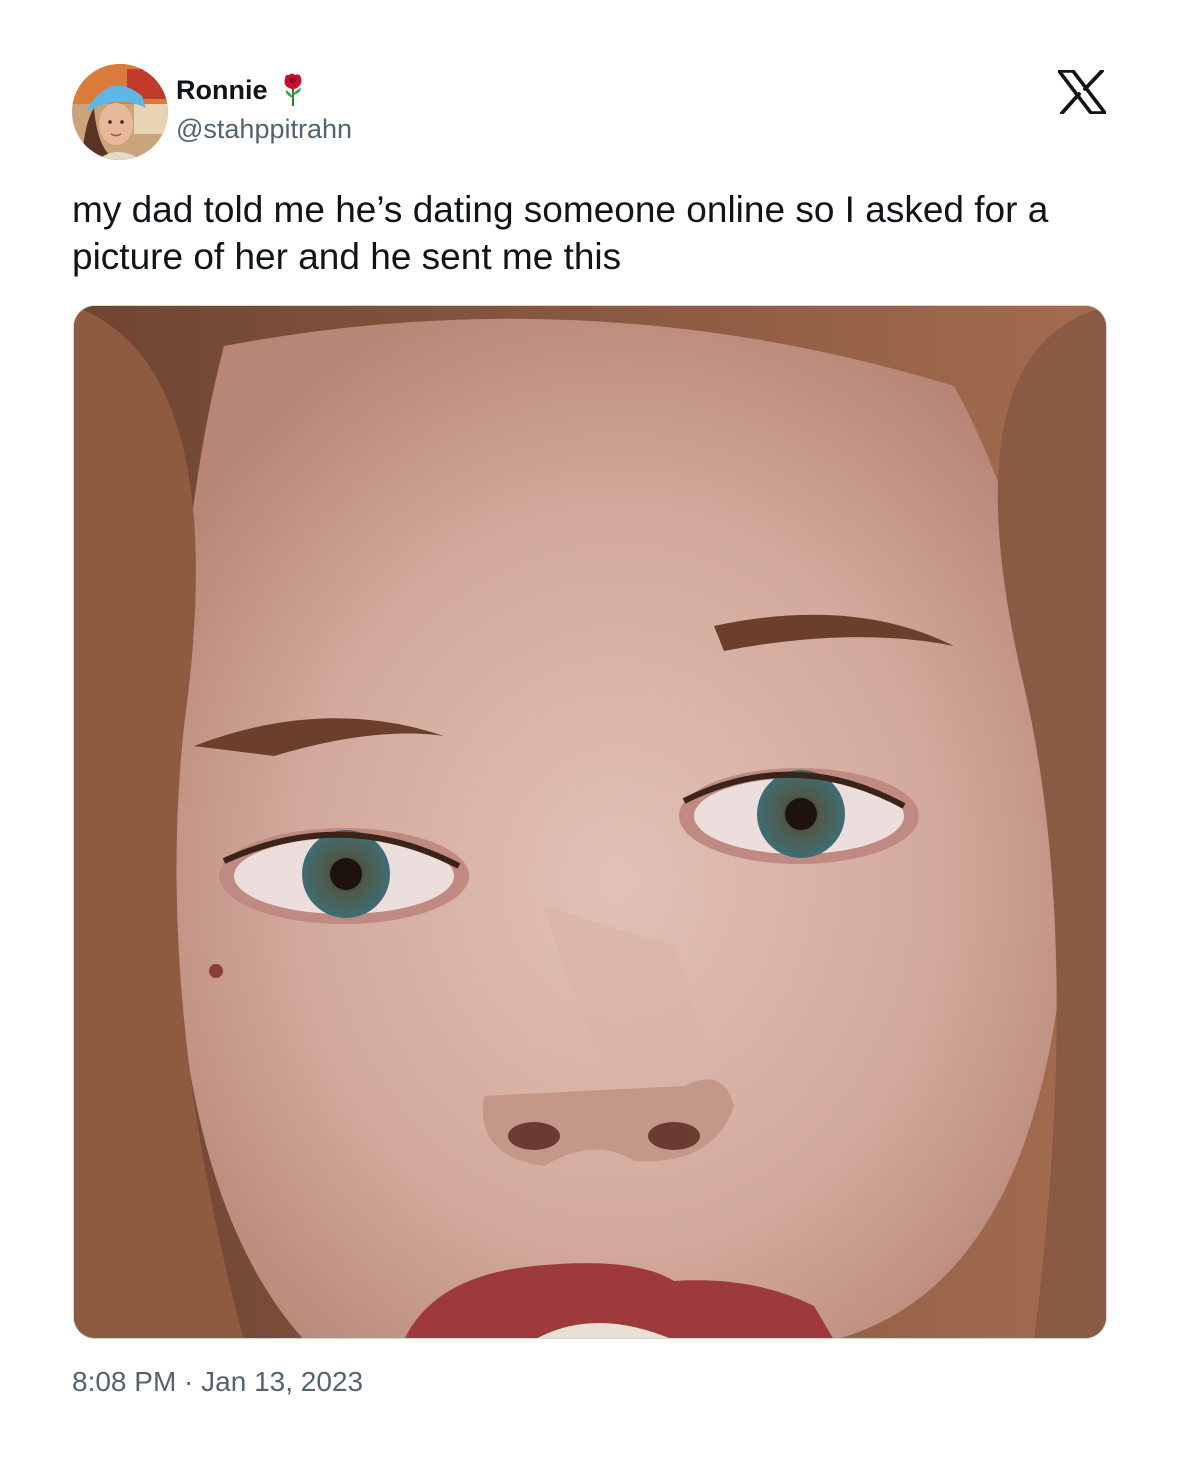  What do you see at coordinates (264, 129) in the screenshot?
I see `handle: @stahppitrahn` at bounding box center [264, 129].